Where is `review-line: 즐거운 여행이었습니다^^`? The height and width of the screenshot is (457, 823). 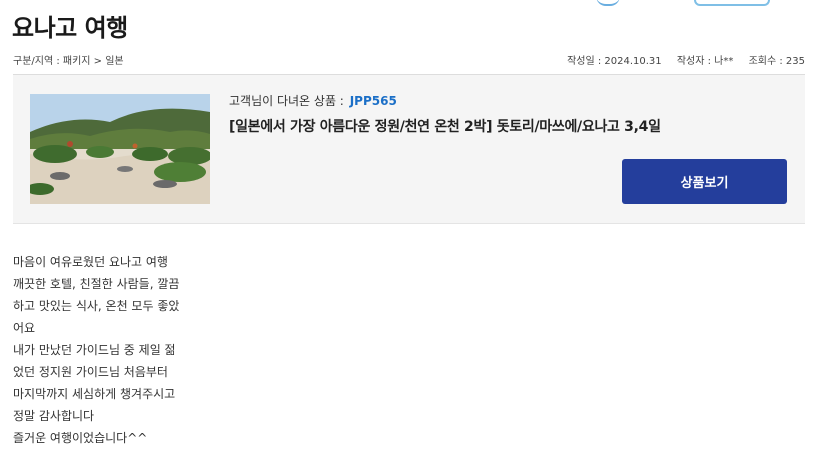 review-line: 즐거운 여행이었습니다^^ is located at coordinates (80, 438).